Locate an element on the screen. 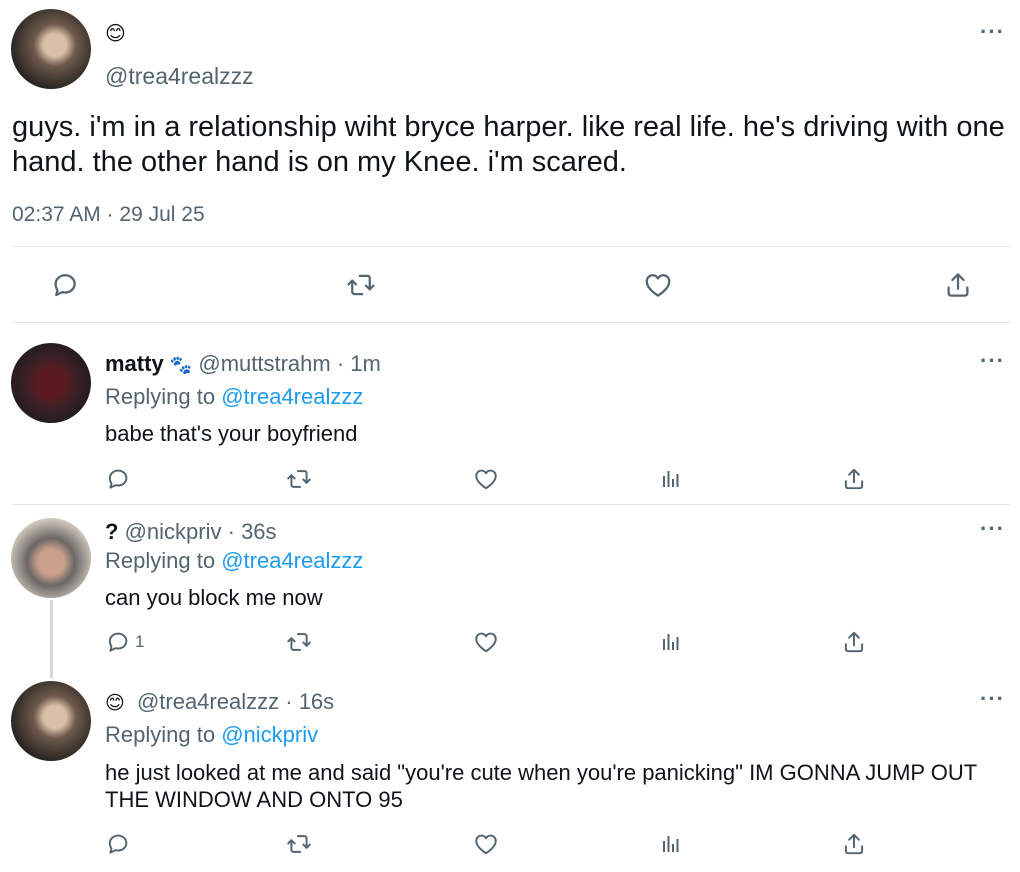  reply-time: 36s is located at coordinates (258, 531).